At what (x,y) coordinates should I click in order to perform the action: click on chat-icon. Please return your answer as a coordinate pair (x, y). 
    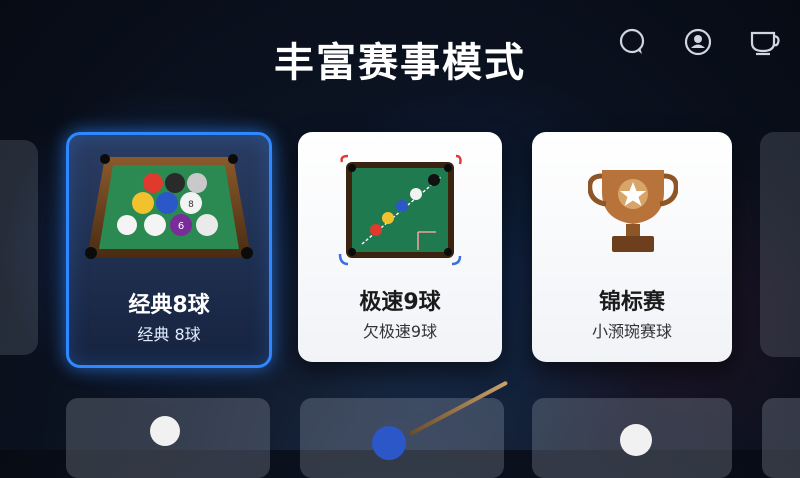
    Looking at the image, I should click on (632, 42).